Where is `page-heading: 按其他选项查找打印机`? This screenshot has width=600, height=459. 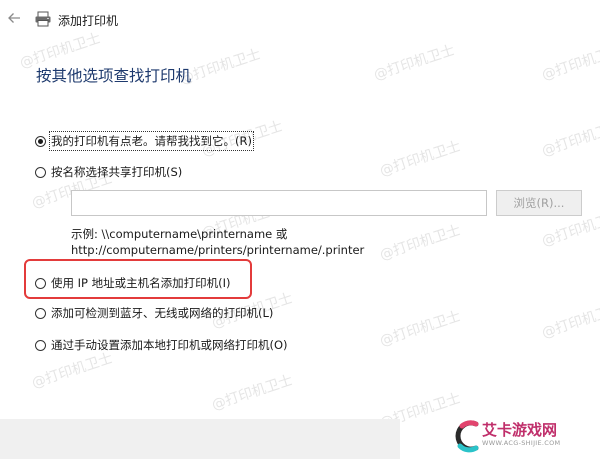 page-heading: 按其他选项查找打印机 is located at coordinates (114, 76).